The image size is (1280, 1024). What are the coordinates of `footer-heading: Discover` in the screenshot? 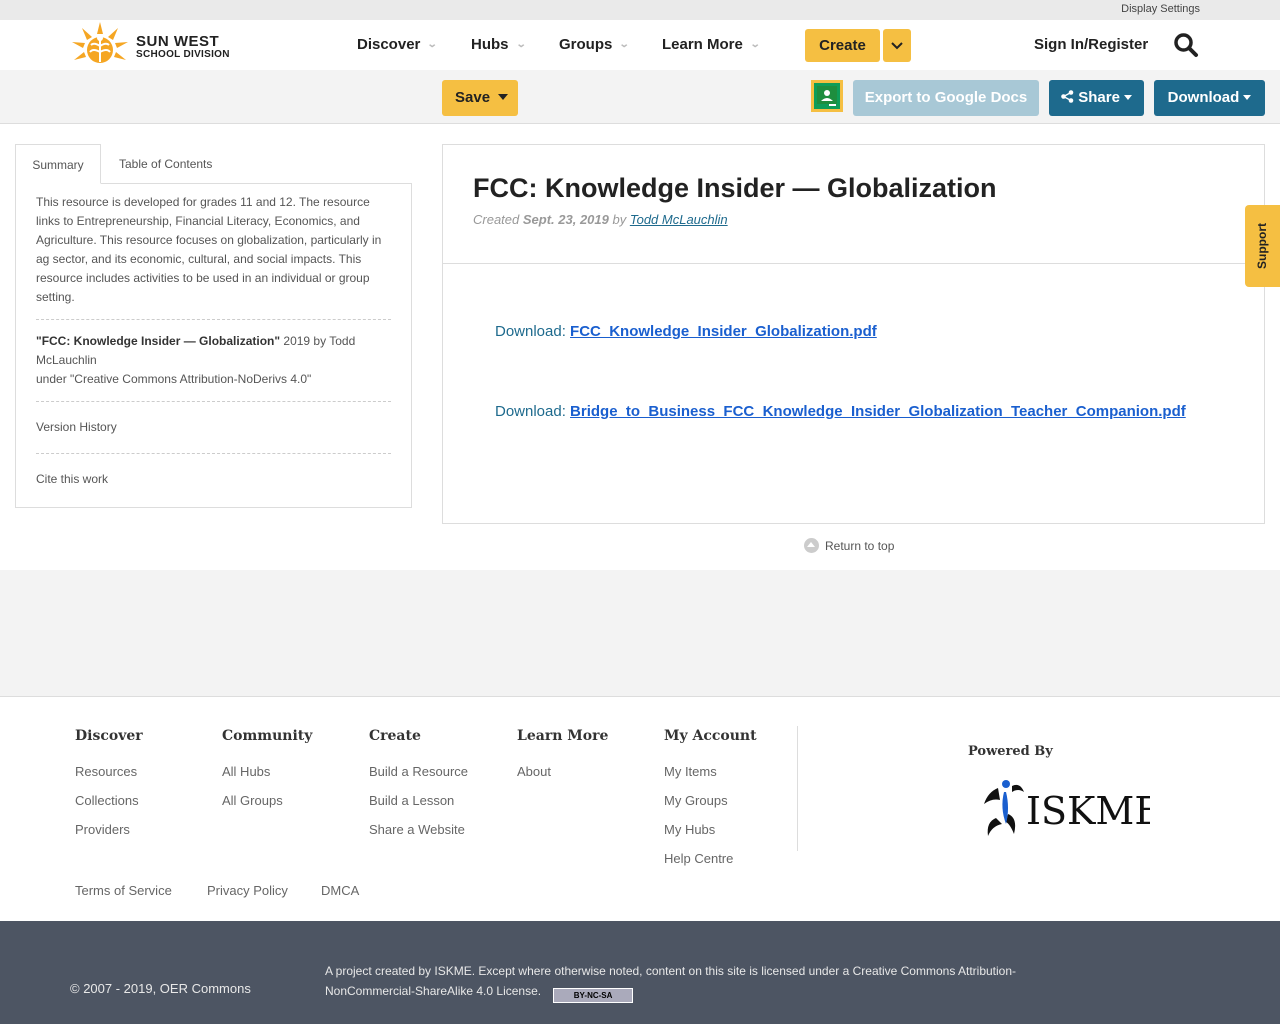 It's located at (109, 736).